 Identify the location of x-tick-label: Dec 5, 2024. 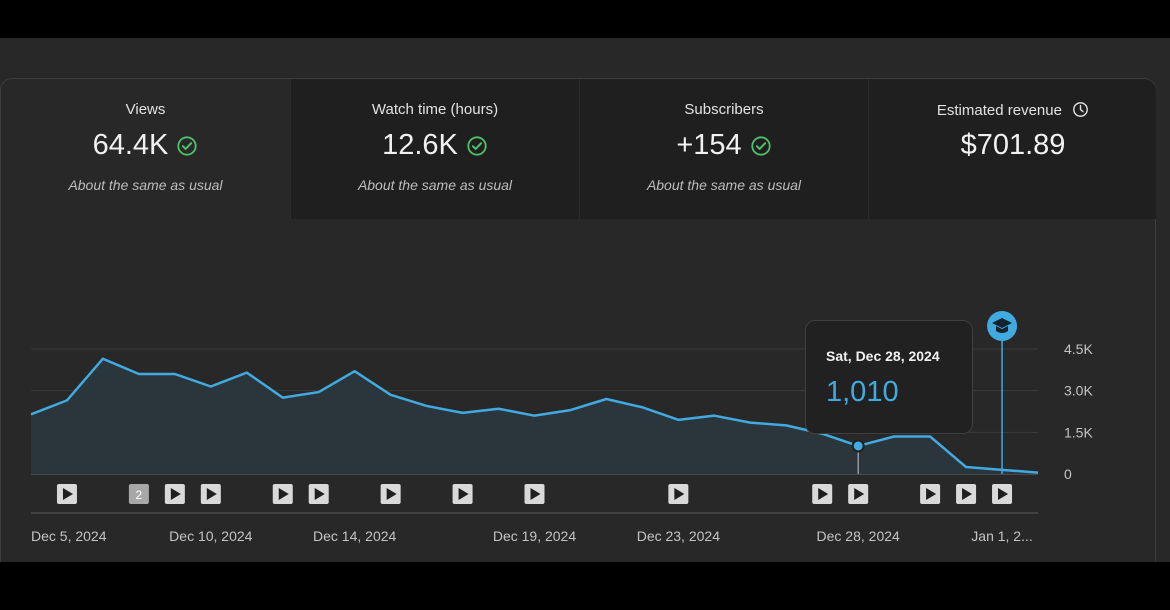
(69, 536).